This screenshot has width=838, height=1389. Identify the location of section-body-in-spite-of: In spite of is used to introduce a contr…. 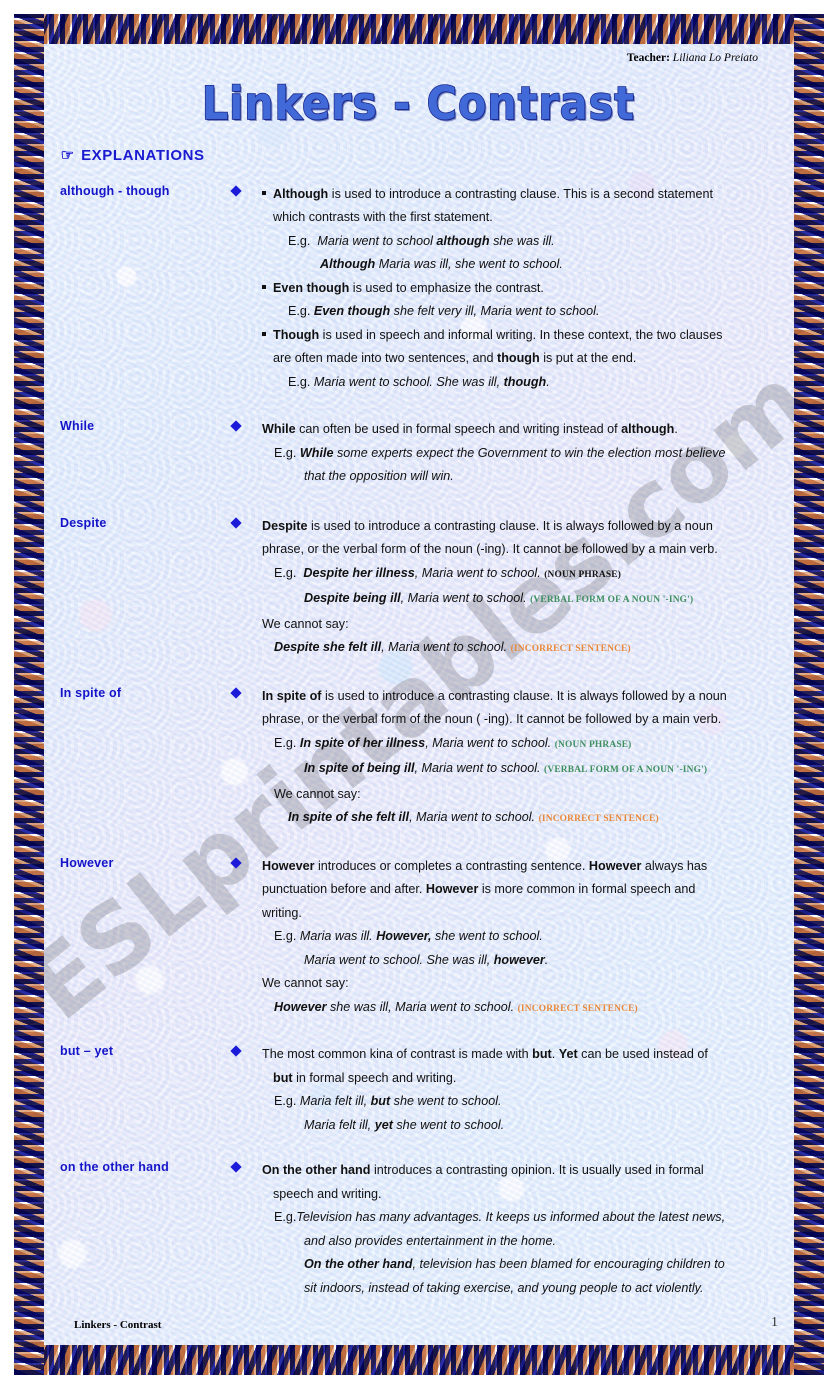
(502, 758).